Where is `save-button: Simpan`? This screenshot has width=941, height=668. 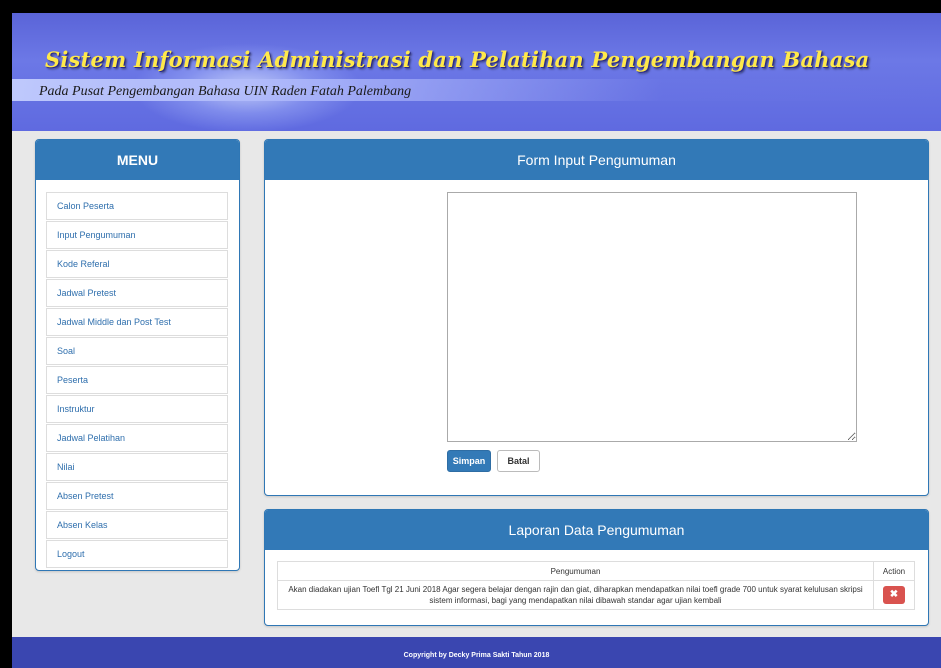 save-button: Simpan is located at coordinates (469, 461).